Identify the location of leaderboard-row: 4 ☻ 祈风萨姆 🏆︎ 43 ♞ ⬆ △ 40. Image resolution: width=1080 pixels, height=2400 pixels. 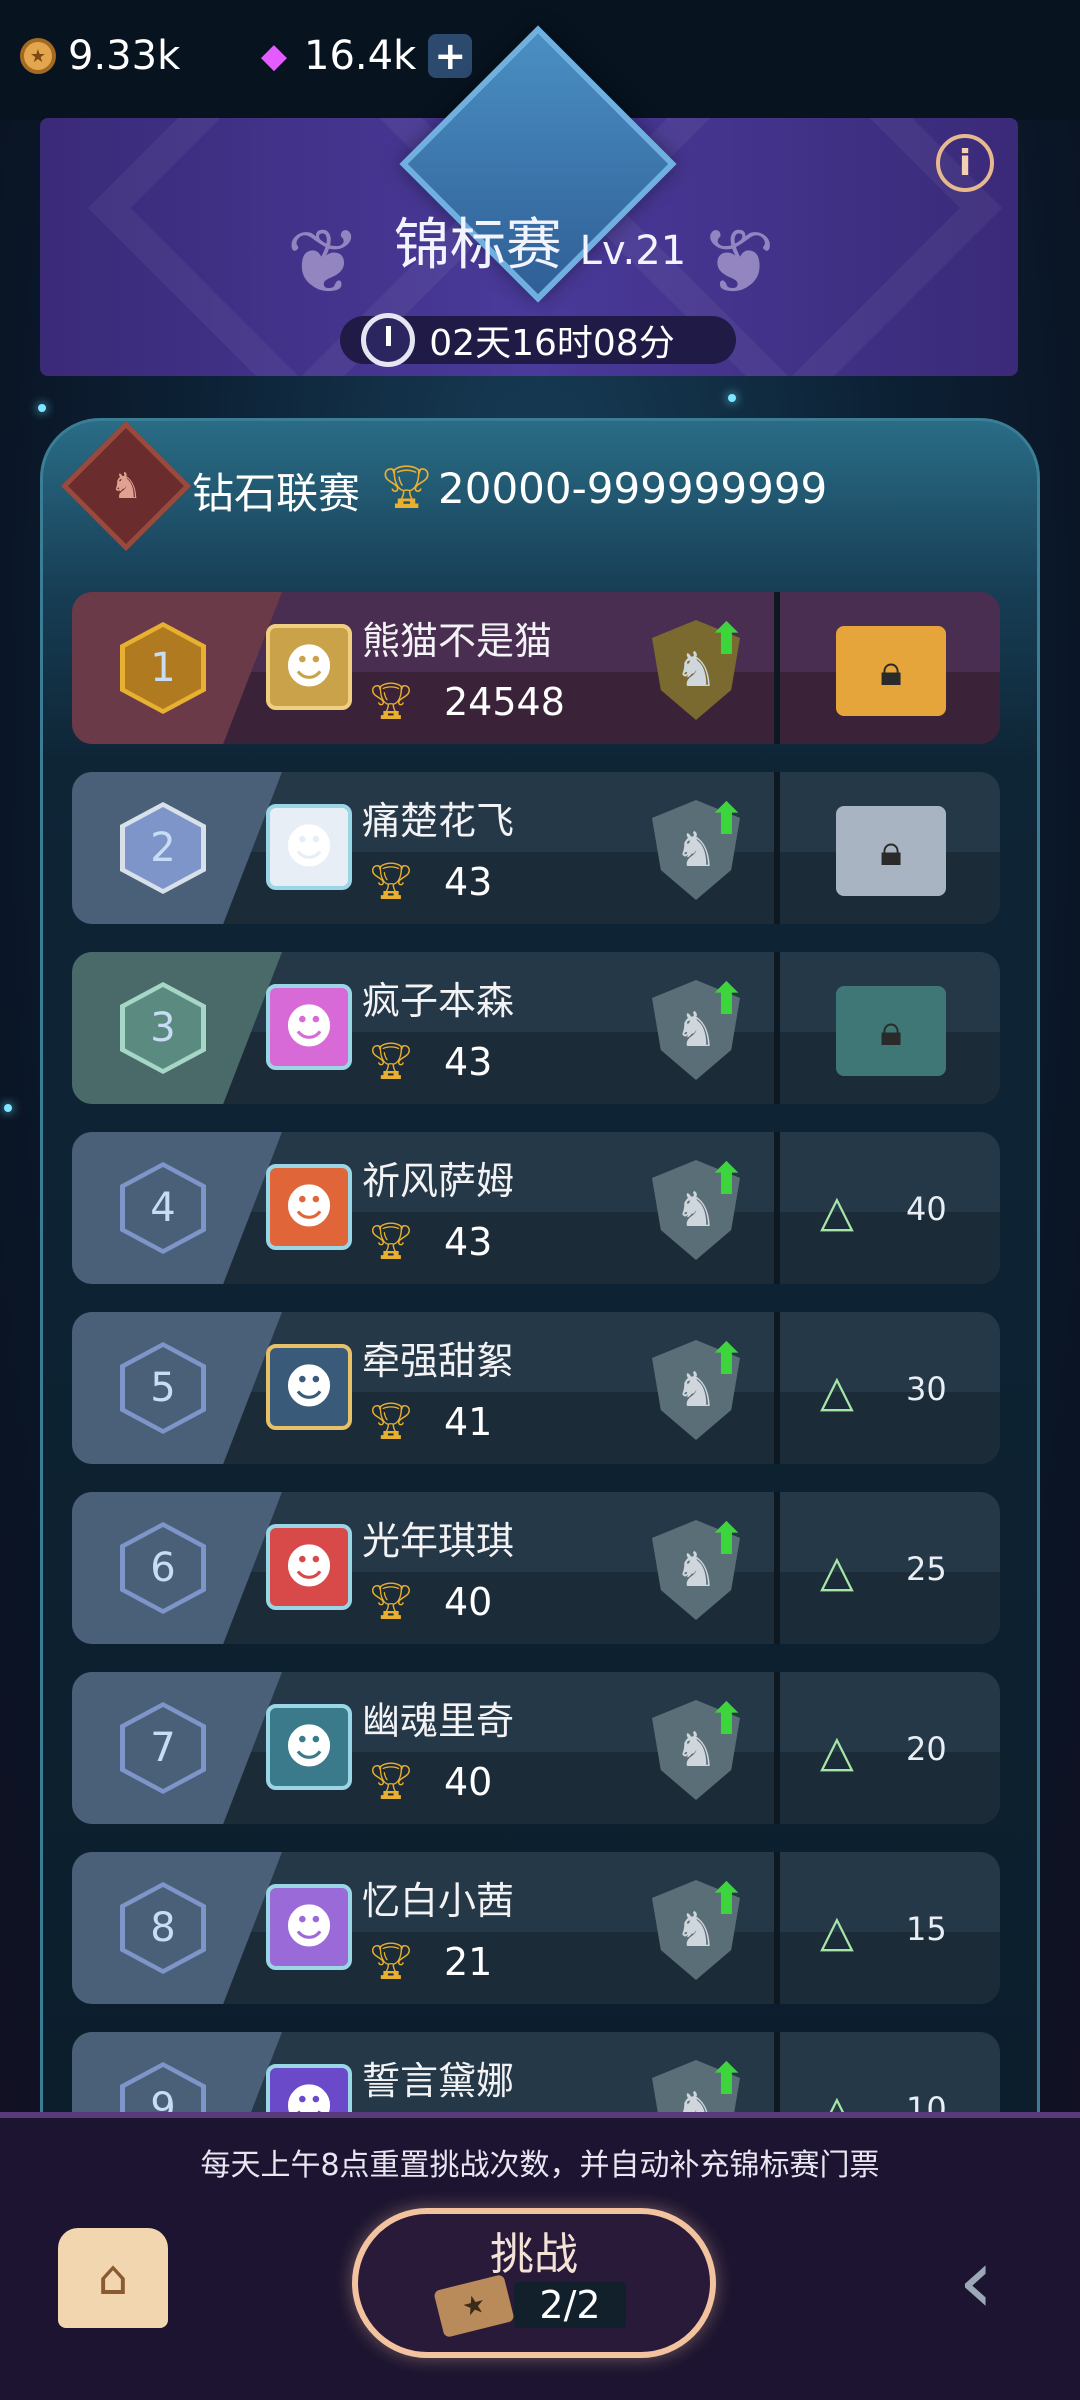
(536, 1208).